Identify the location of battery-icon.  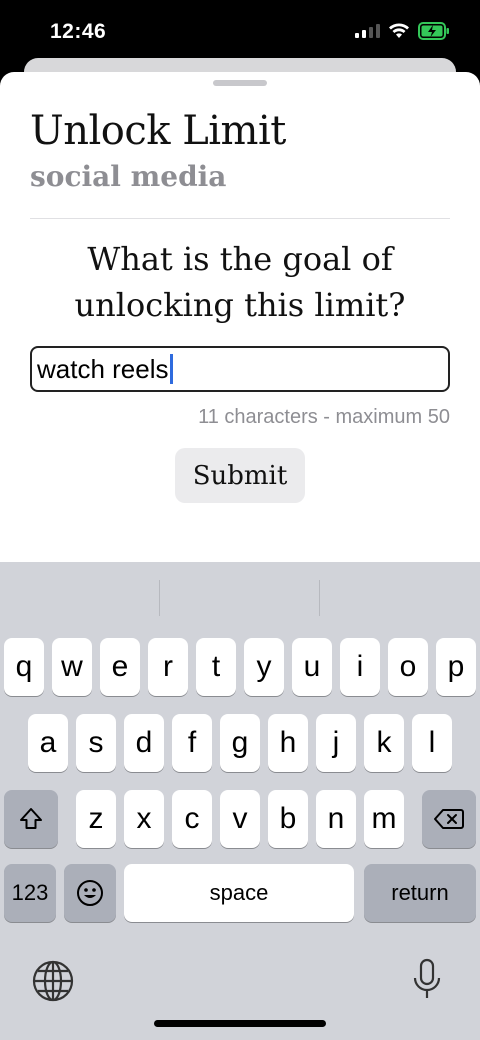
(433, 31).